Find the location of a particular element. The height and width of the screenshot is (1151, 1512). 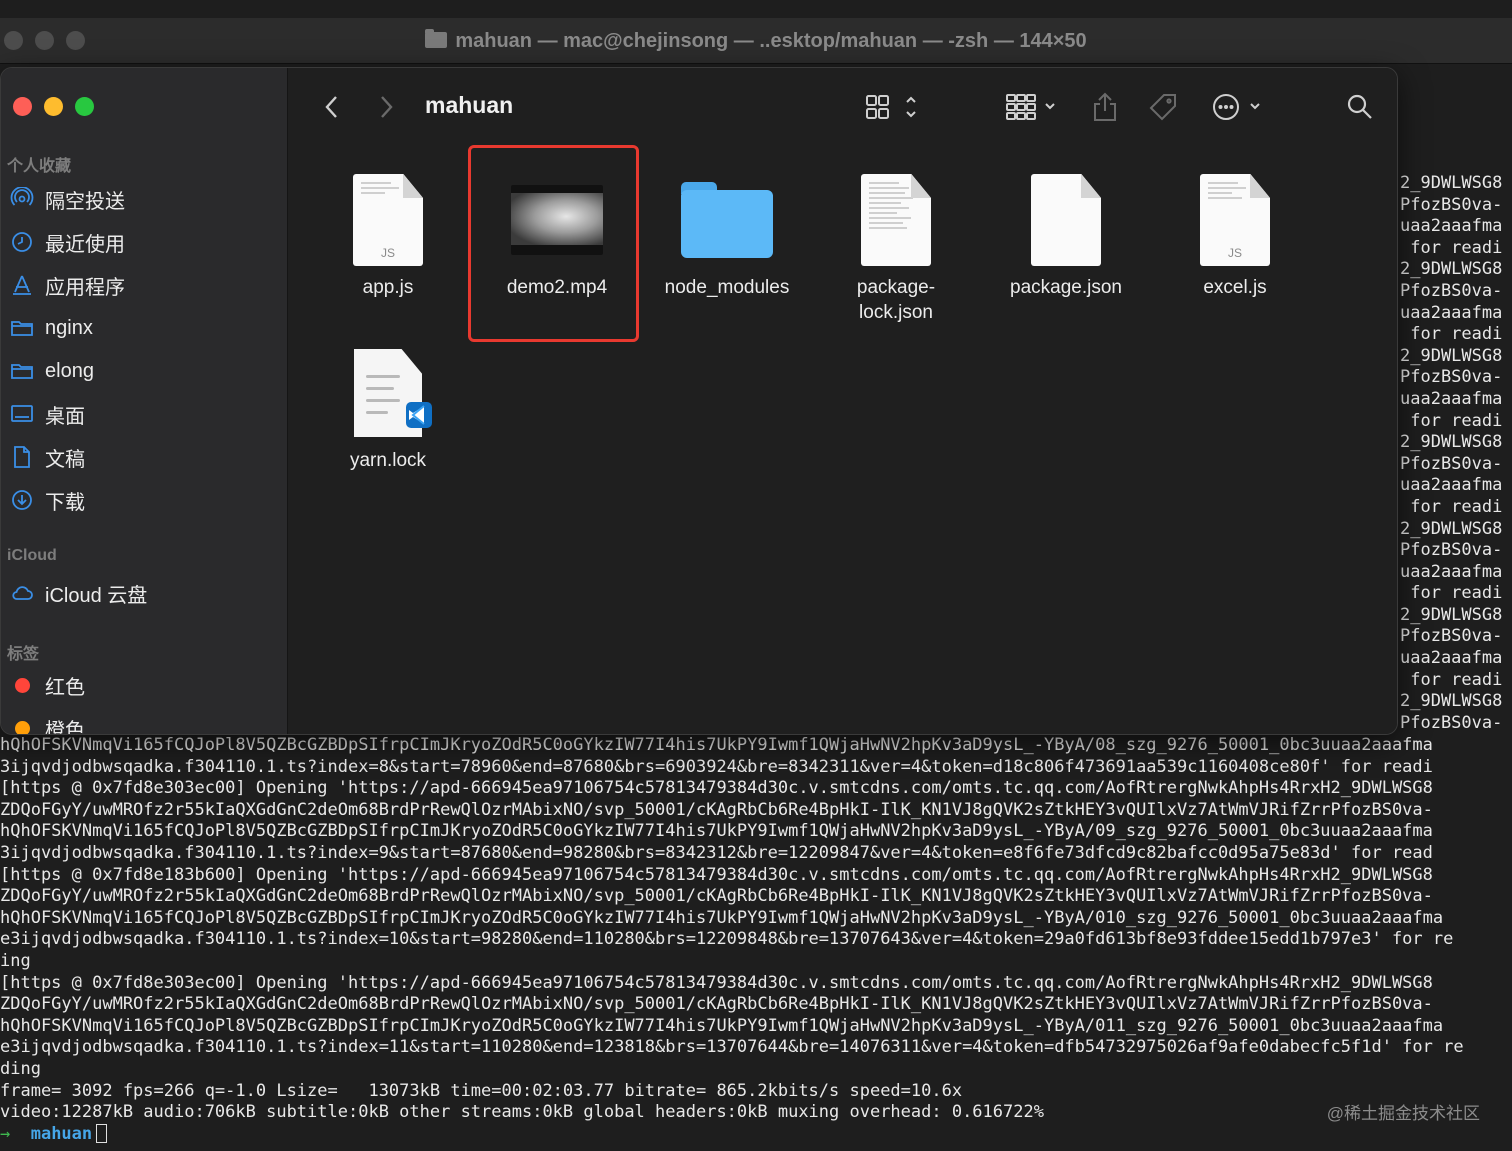

finder-window-controls is located at coordinates (53, 106).